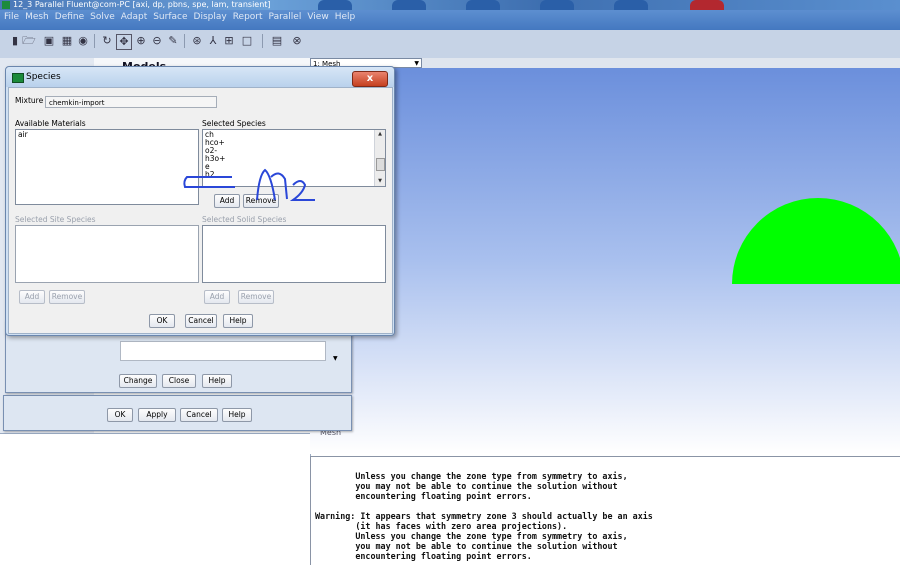  What do you see at coordinates (49, 41) in the screenshot?
I see `save-icon: ▣` at bounding box center [49, 41].